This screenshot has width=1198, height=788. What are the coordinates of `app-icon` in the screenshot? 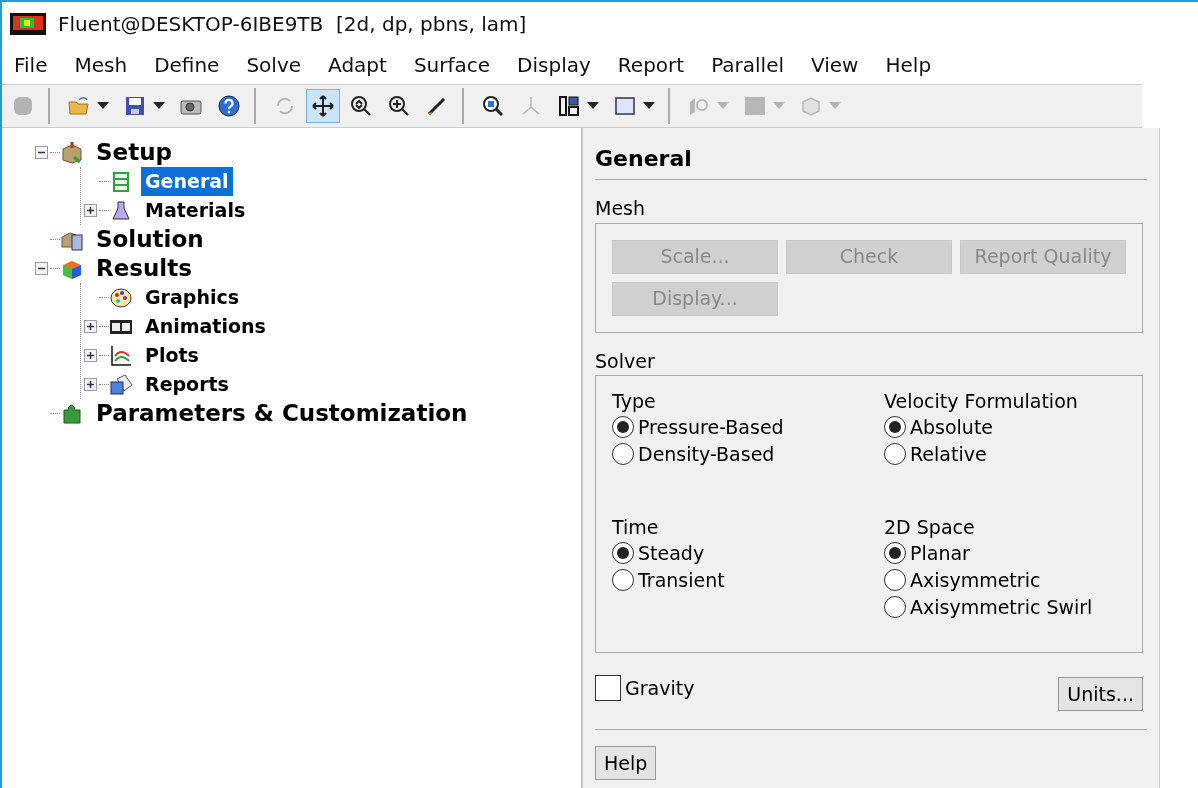 It's located at (28, 24).